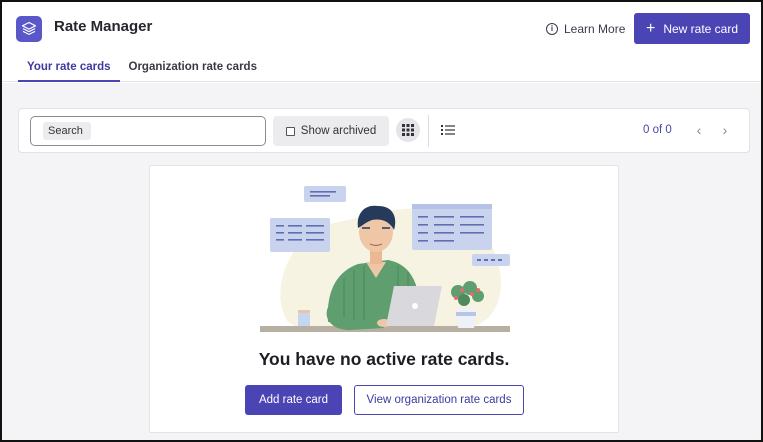 The height and width of the screenshot is (442, 763). I want to click on learn-more-link: i Learn More, so click(585, 29).